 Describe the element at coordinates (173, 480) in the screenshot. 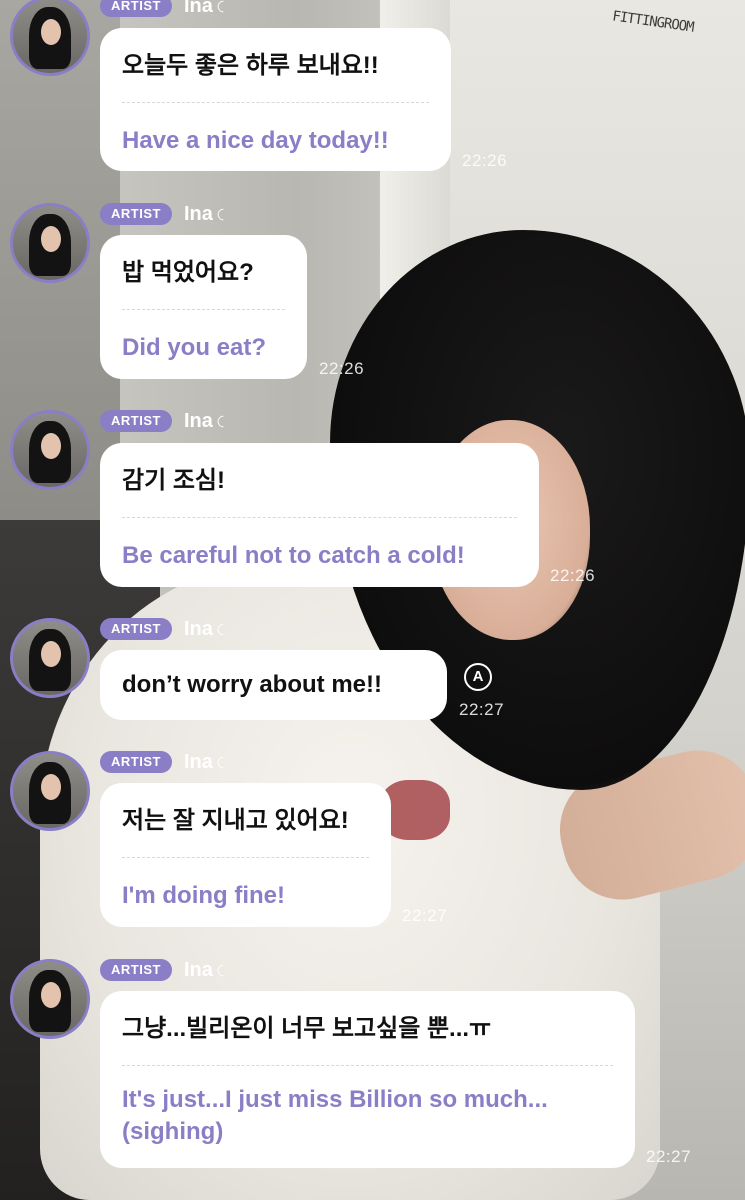

I see `message-text: 감기 조심!` at that location.